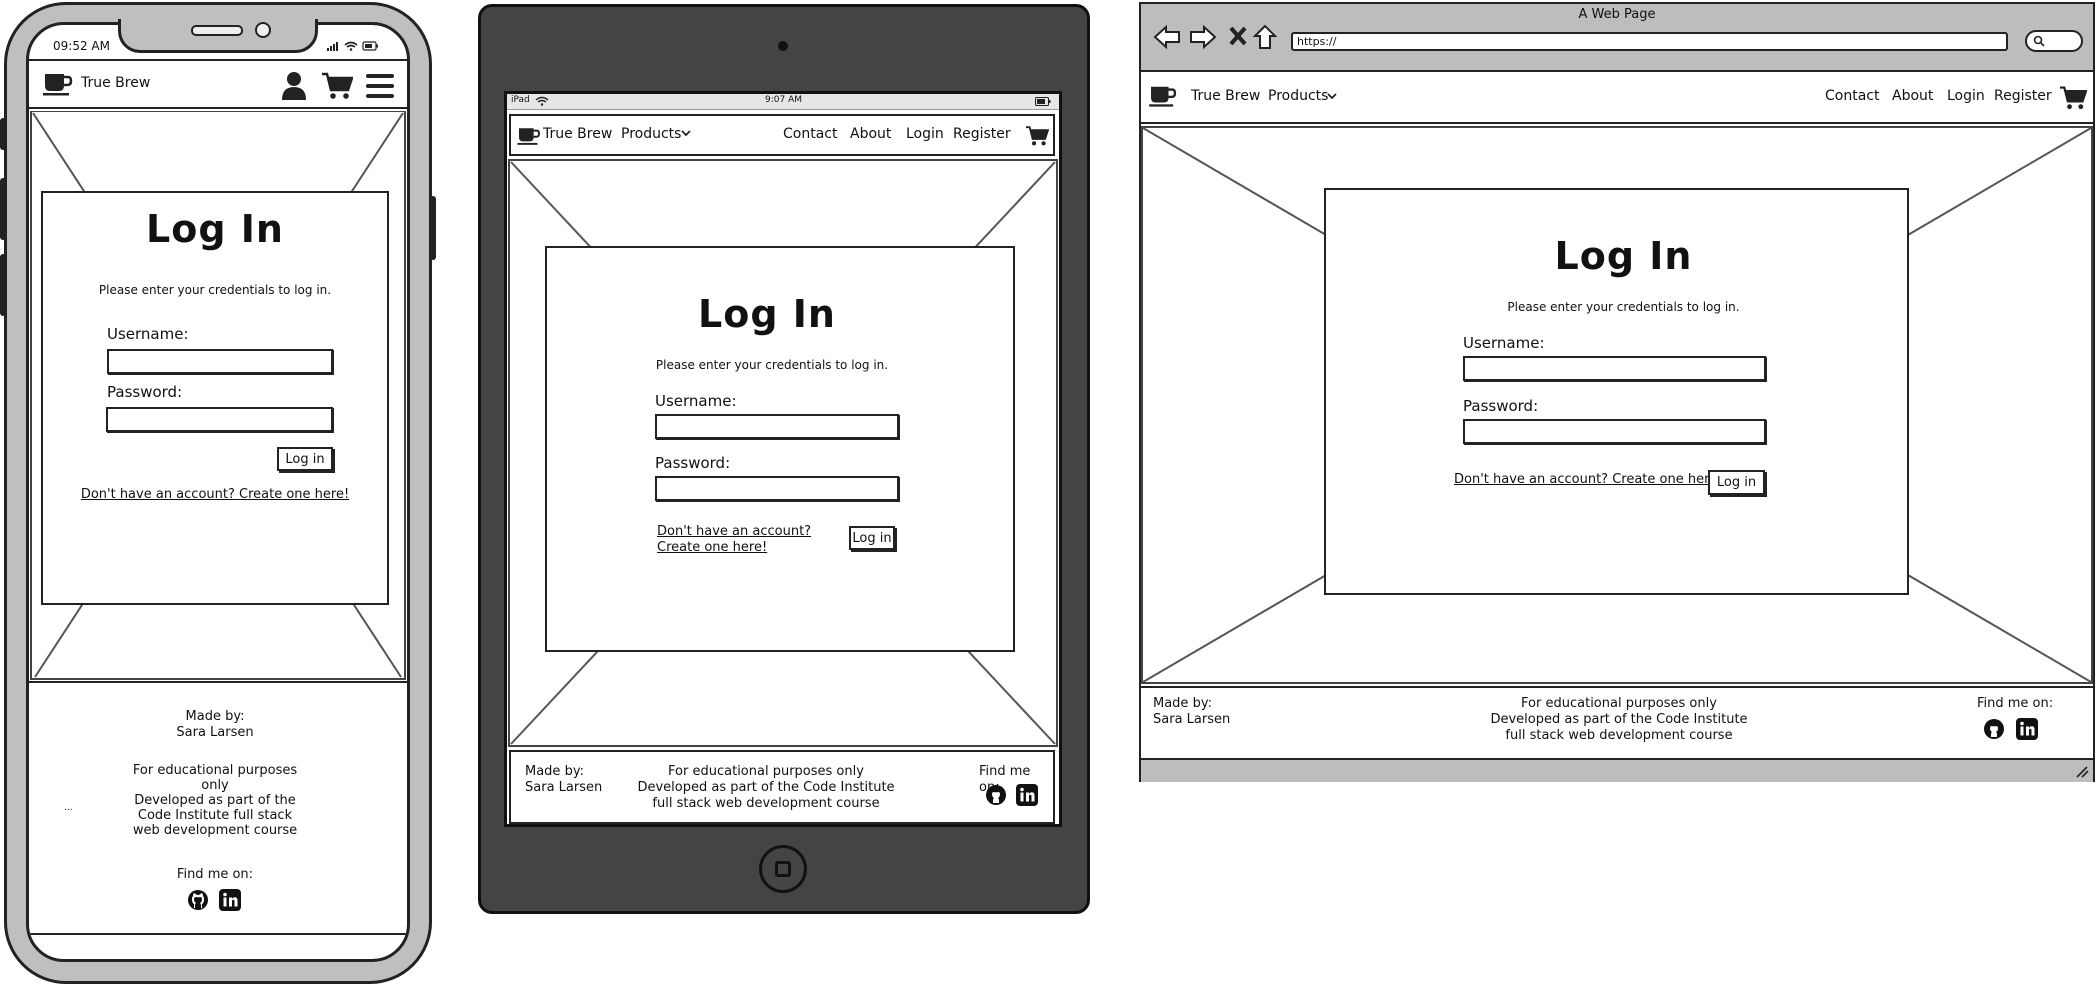 This screenshot has width=2097, height=986. I want to click on home-button-icon, so click(783, 869).